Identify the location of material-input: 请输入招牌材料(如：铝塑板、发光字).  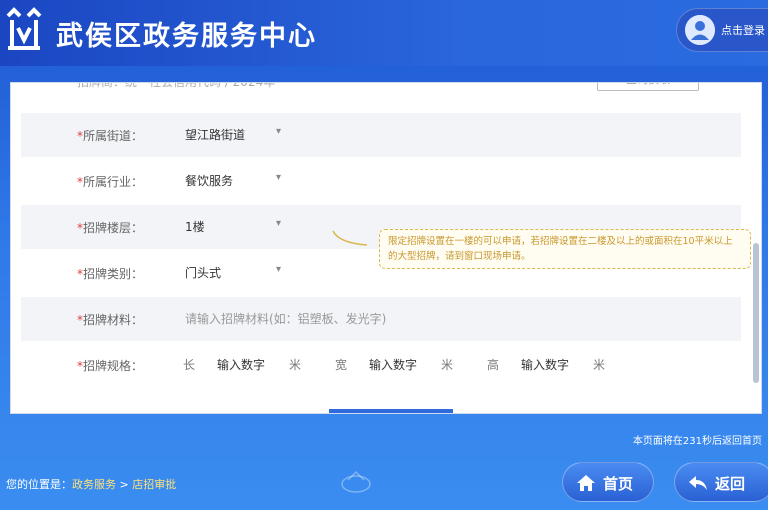
(285, 318).